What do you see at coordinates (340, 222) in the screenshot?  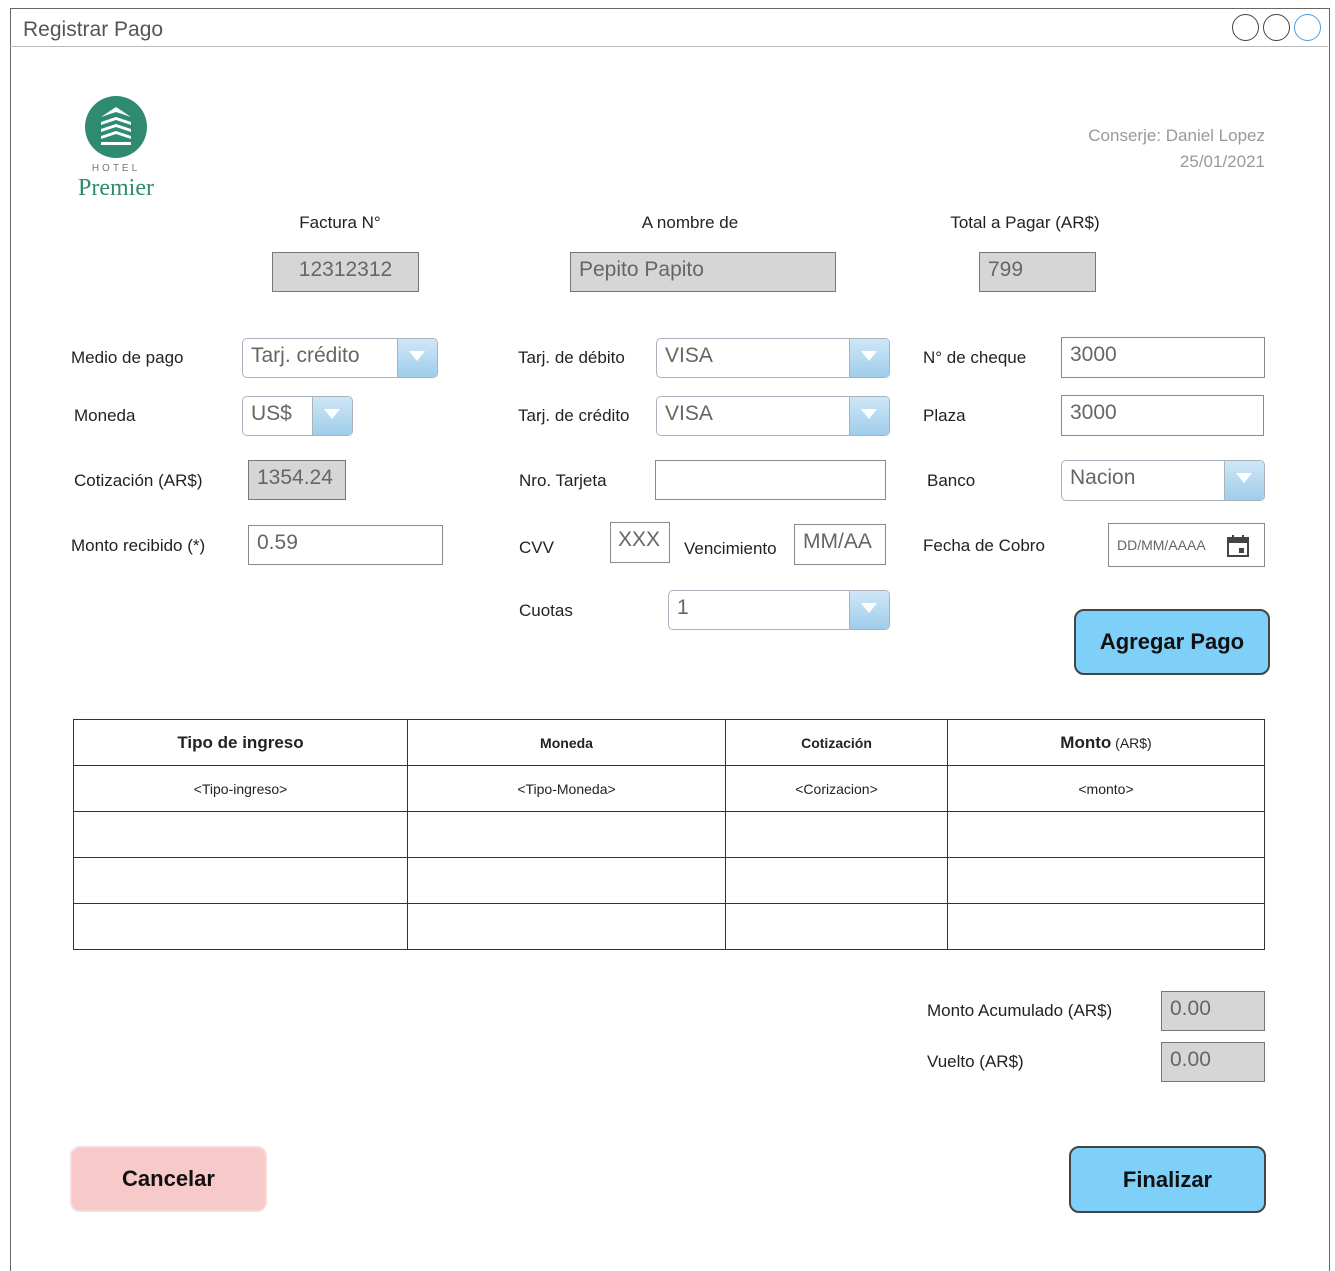 I see `factura-label: Factura N°` at bounding box center [340, 222].